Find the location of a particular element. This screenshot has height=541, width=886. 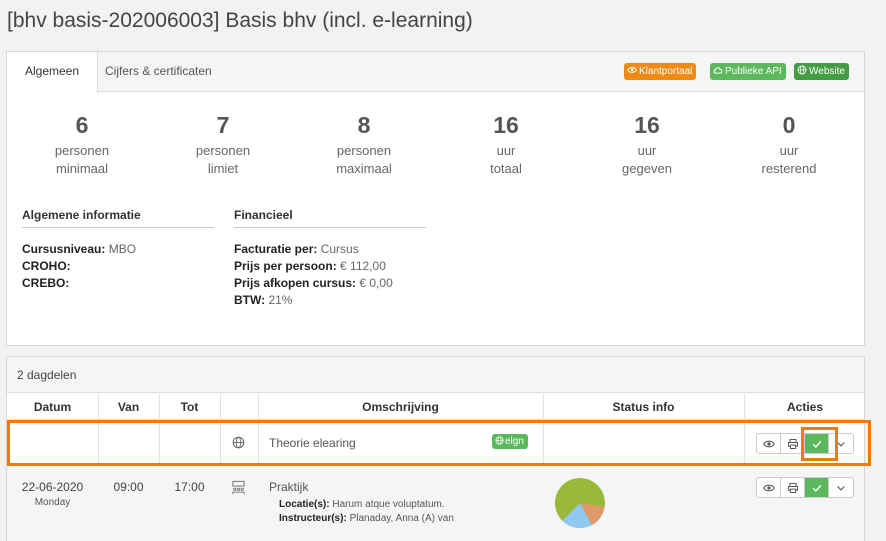

column-header-datum: Datum is located at coordinates (52, 407).